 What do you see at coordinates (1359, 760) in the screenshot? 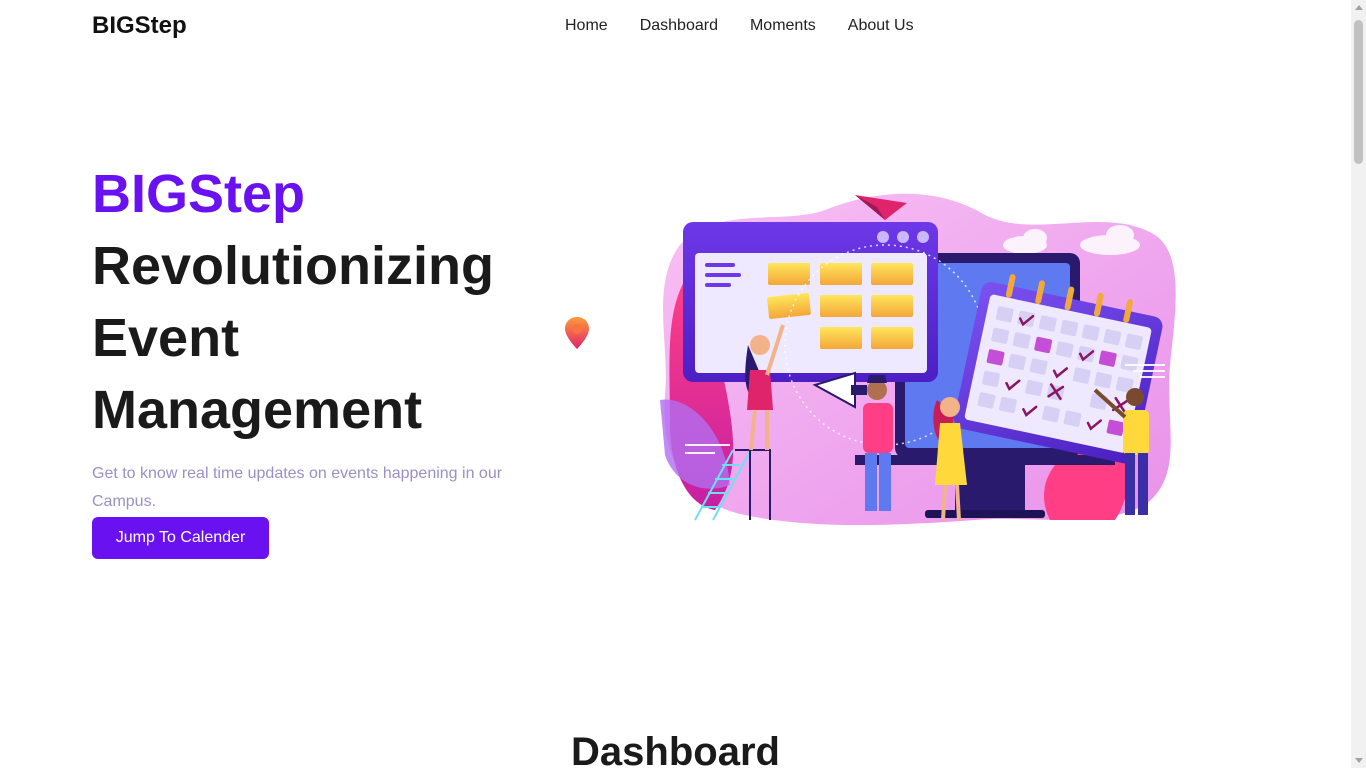
I see `scroll-down-icon` at bounding box center [1359, 760].